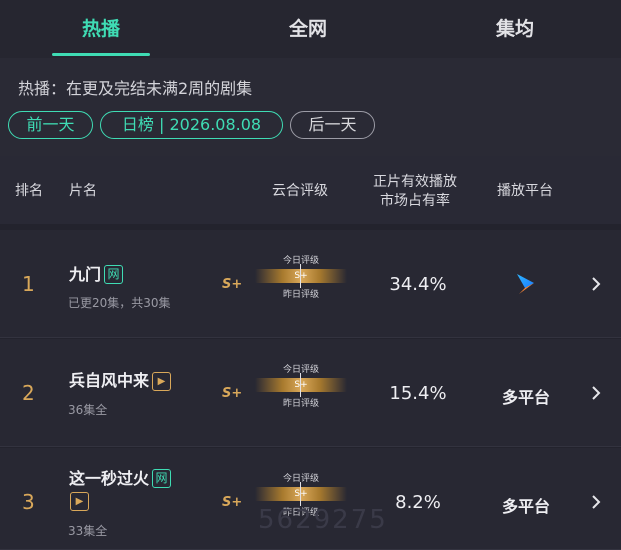 The height and width of the screenshot is (550, 621). I want to click on rank-number: 1, so click(28, 284).